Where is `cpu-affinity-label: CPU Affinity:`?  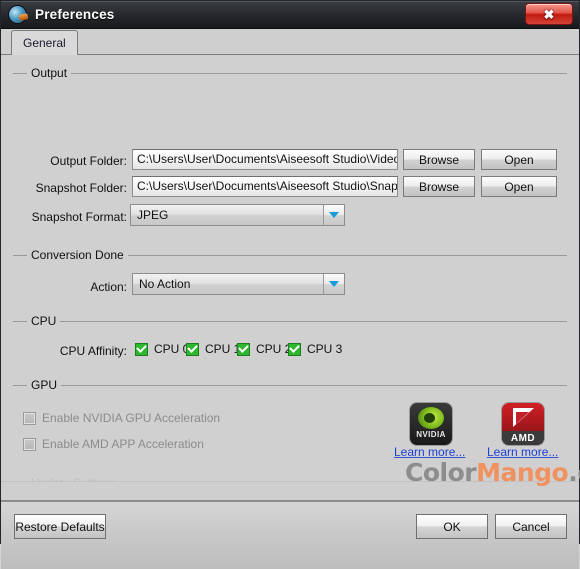 cpu-affinity-label: CPU Affinity: is located at coordinates (93, 351).